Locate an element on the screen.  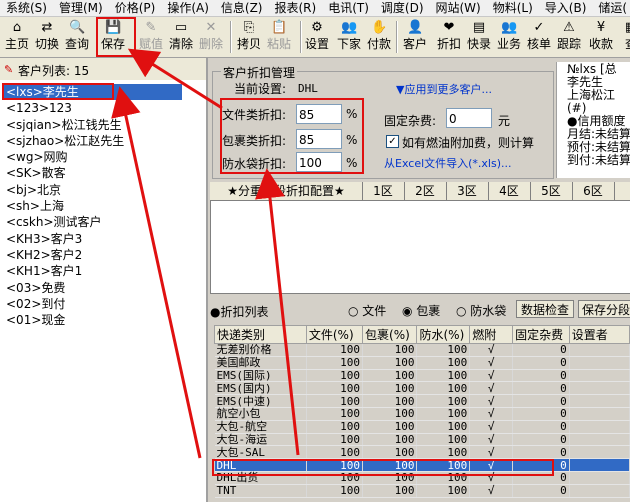
zone-tab-6: 6区 is located at coordinates (593, 191).